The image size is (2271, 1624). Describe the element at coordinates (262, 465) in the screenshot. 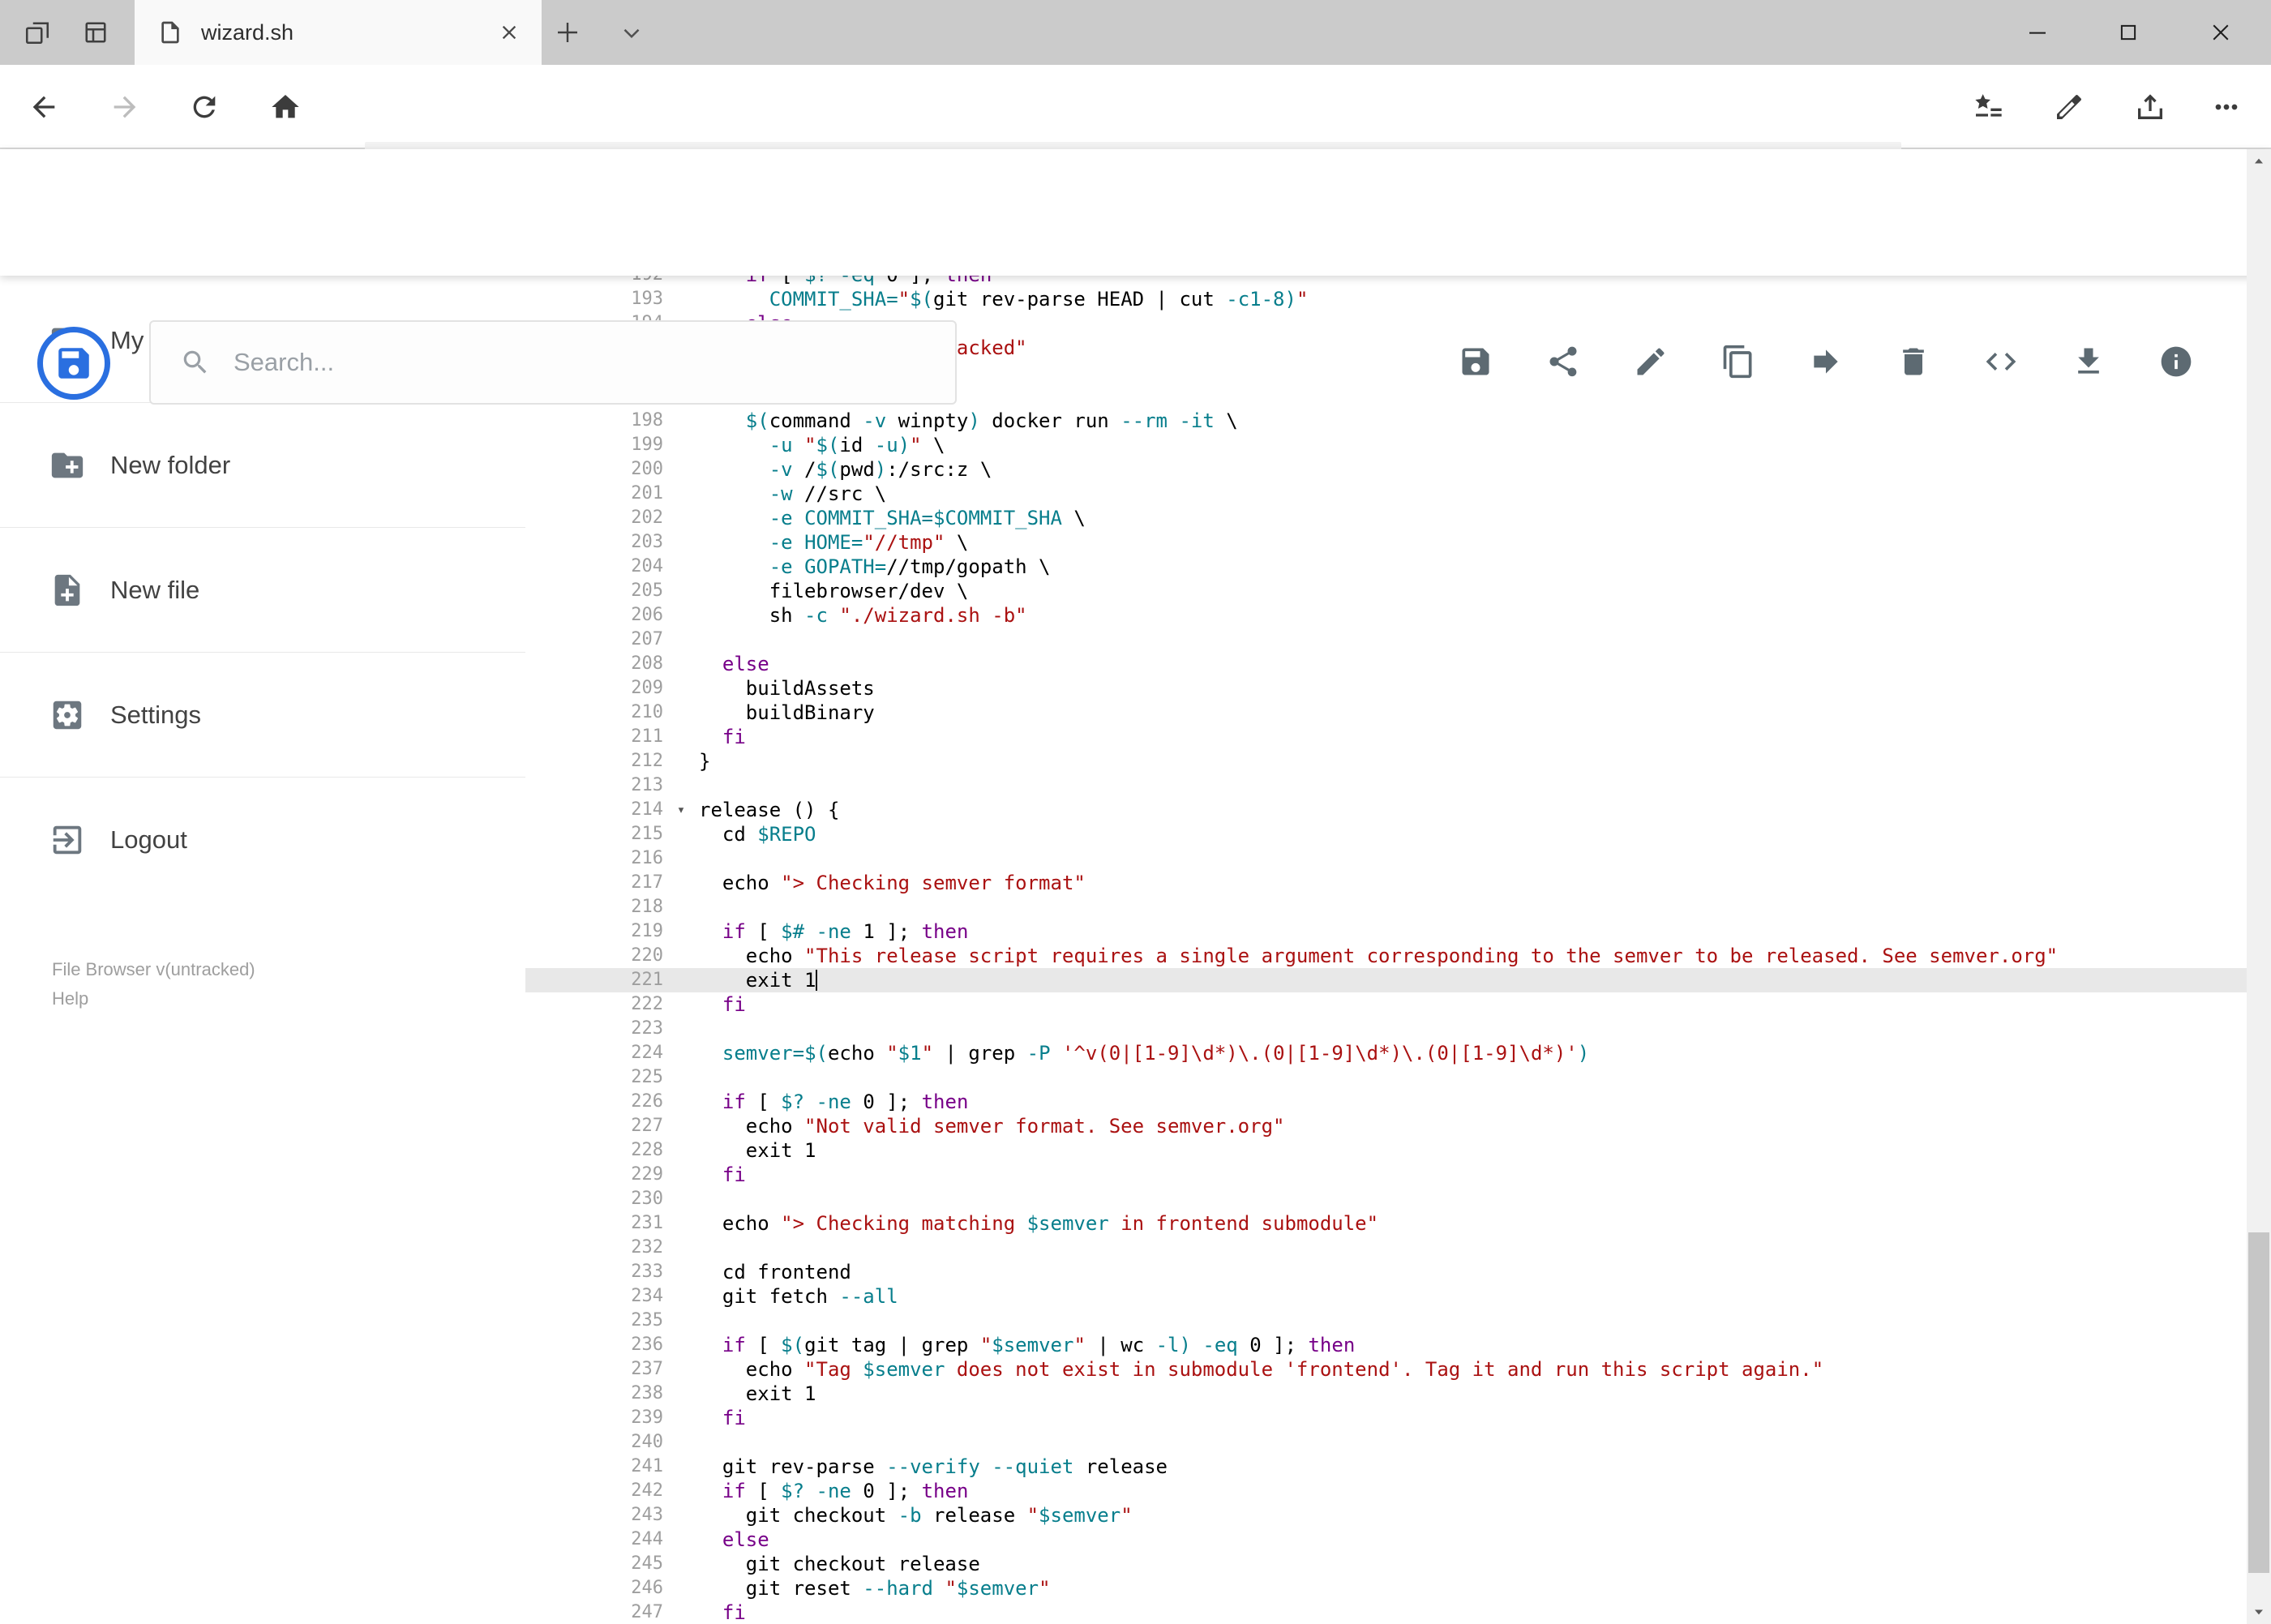

I see `sidebar-item-new-folder: New folder` at that location.